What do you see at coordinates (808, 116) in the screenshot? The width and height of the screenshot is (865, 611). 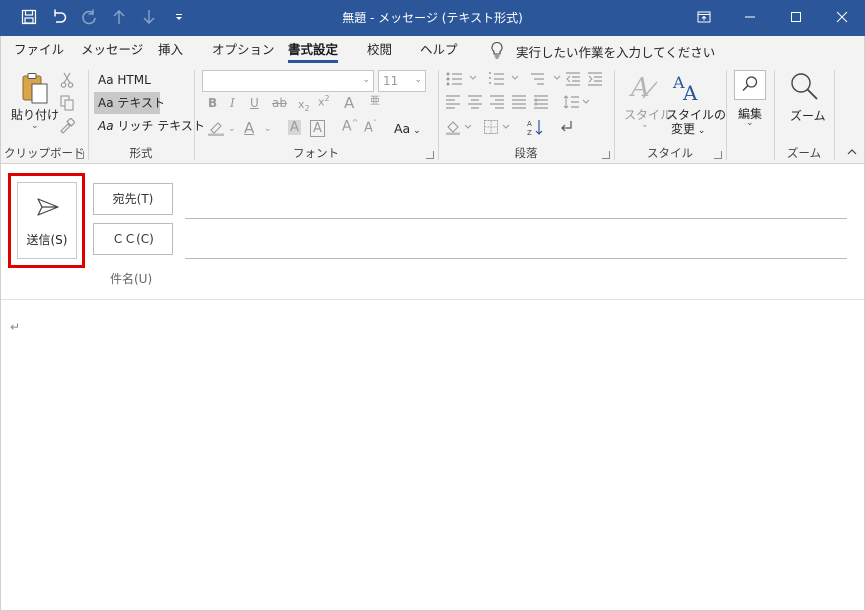 I see `zoom-label: ズーム` at bounding box center [808, 116].